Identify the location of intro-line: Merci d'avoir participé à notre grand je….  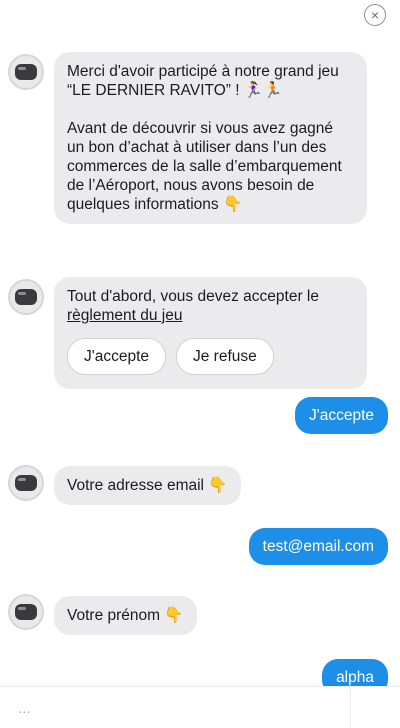
(203, 71).